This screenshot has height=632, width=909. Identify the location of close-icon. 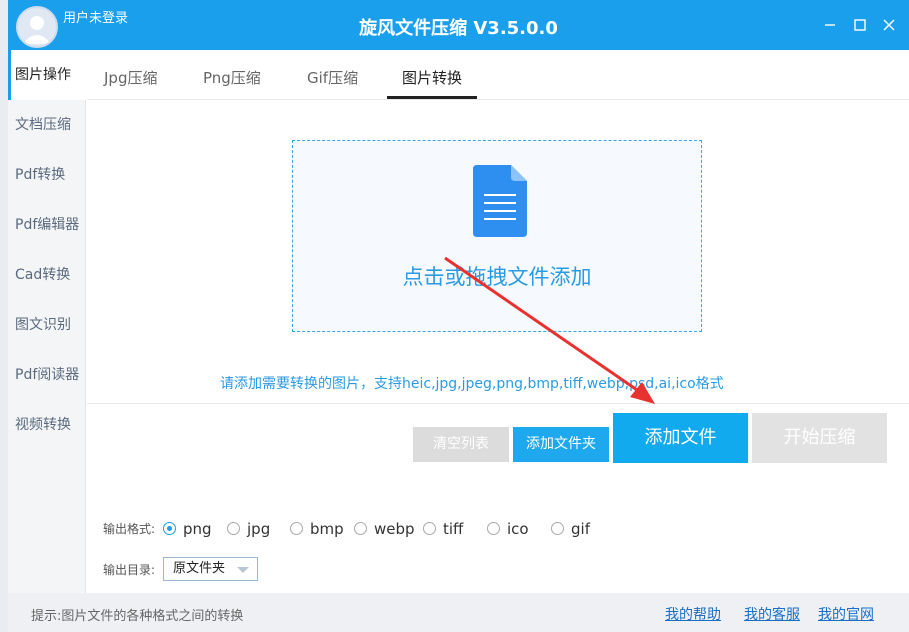
(889, 25).